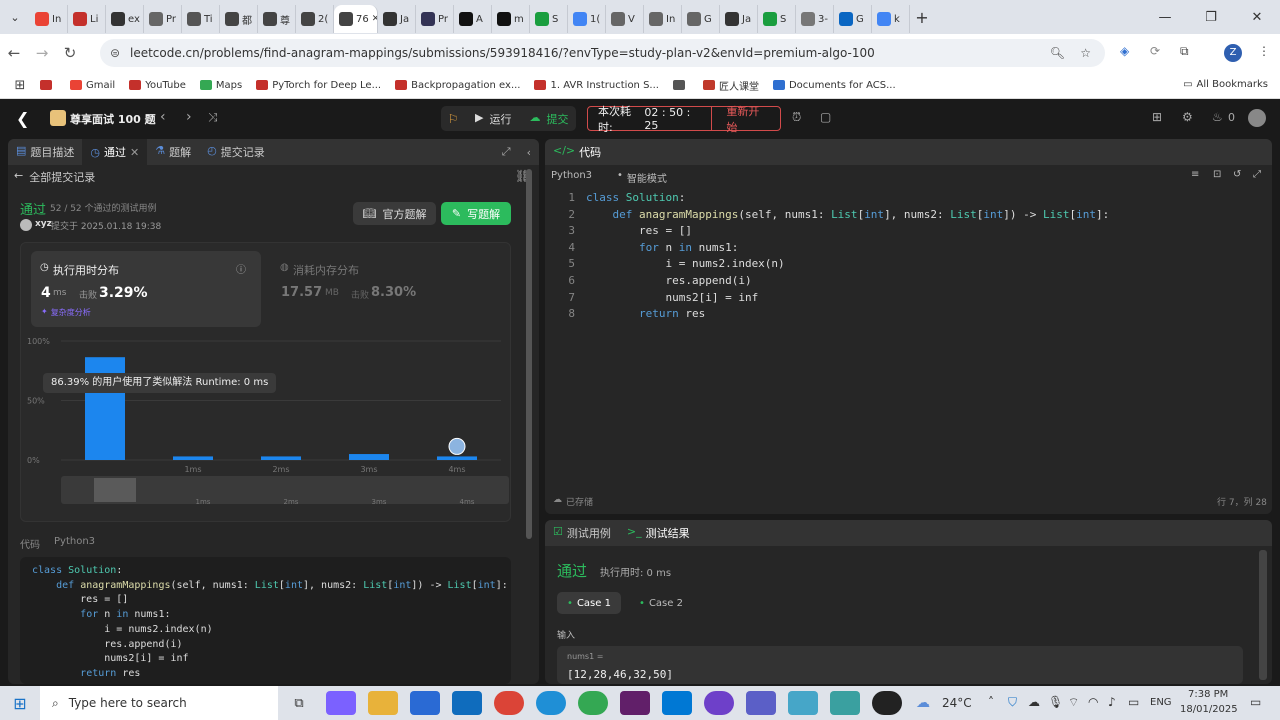  What do you see at coordinates (239, 19) in the screenshot?
I see `browser-tab: 都` at bounding box center [239, 19].